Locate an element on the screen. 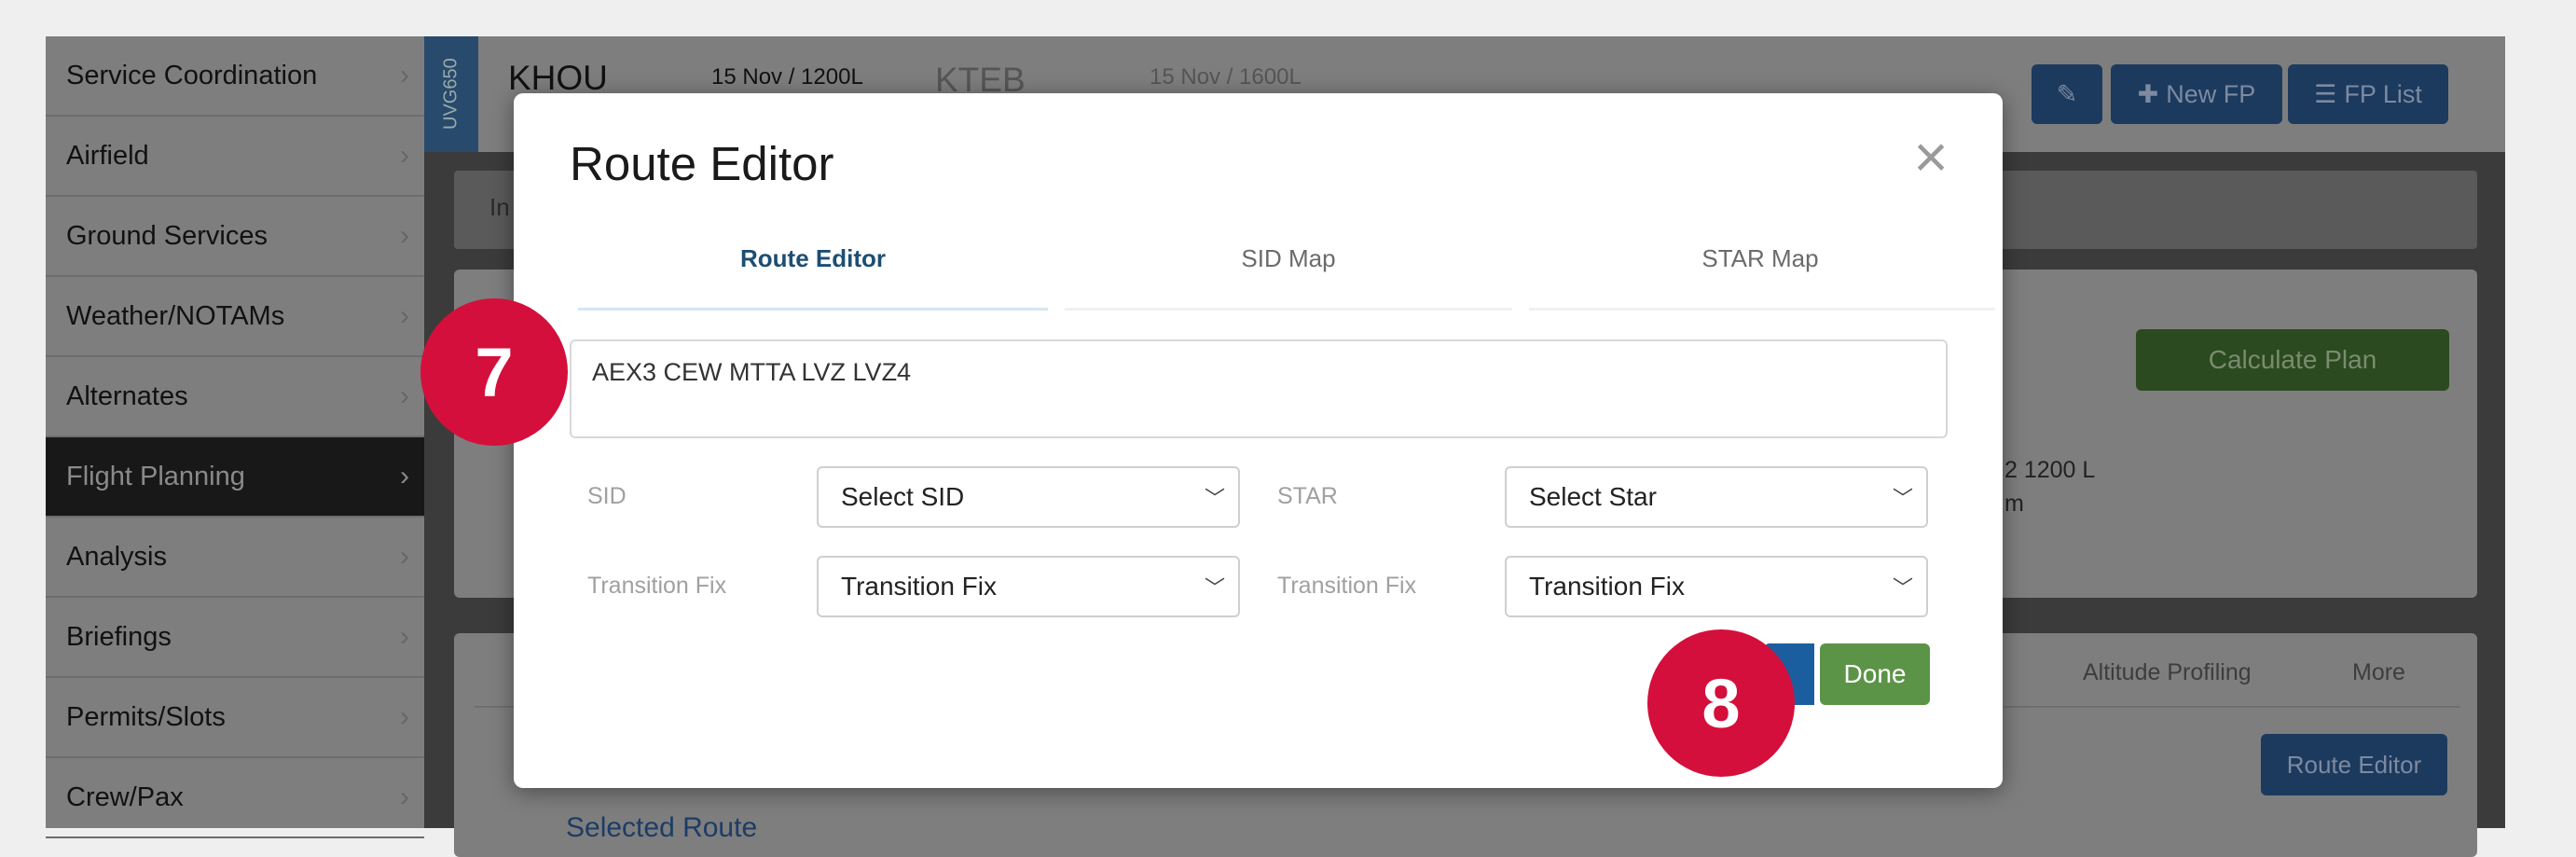  star-select-value: Select Star is located at coordinates (1593, 496).